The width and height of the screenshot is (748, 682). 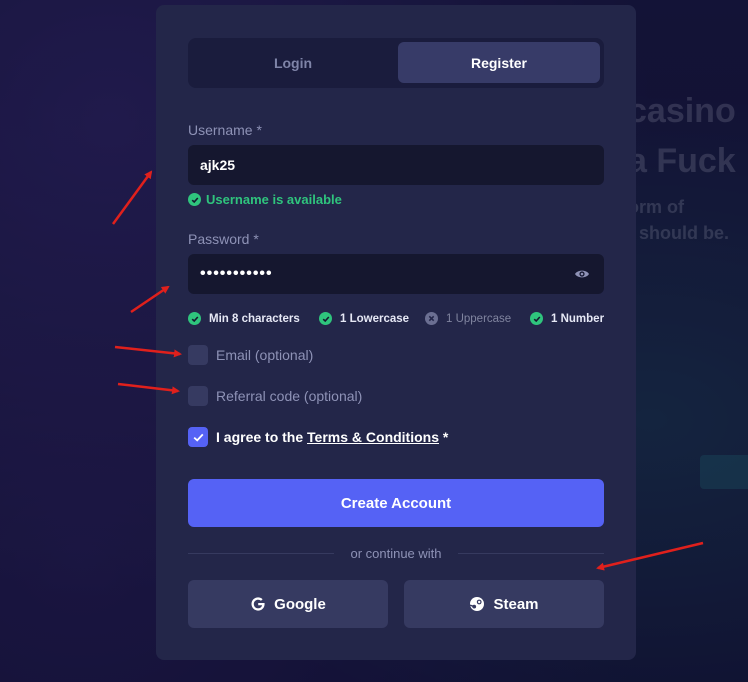 I want to click on tab-register: Register, so click(x=499, y=62).